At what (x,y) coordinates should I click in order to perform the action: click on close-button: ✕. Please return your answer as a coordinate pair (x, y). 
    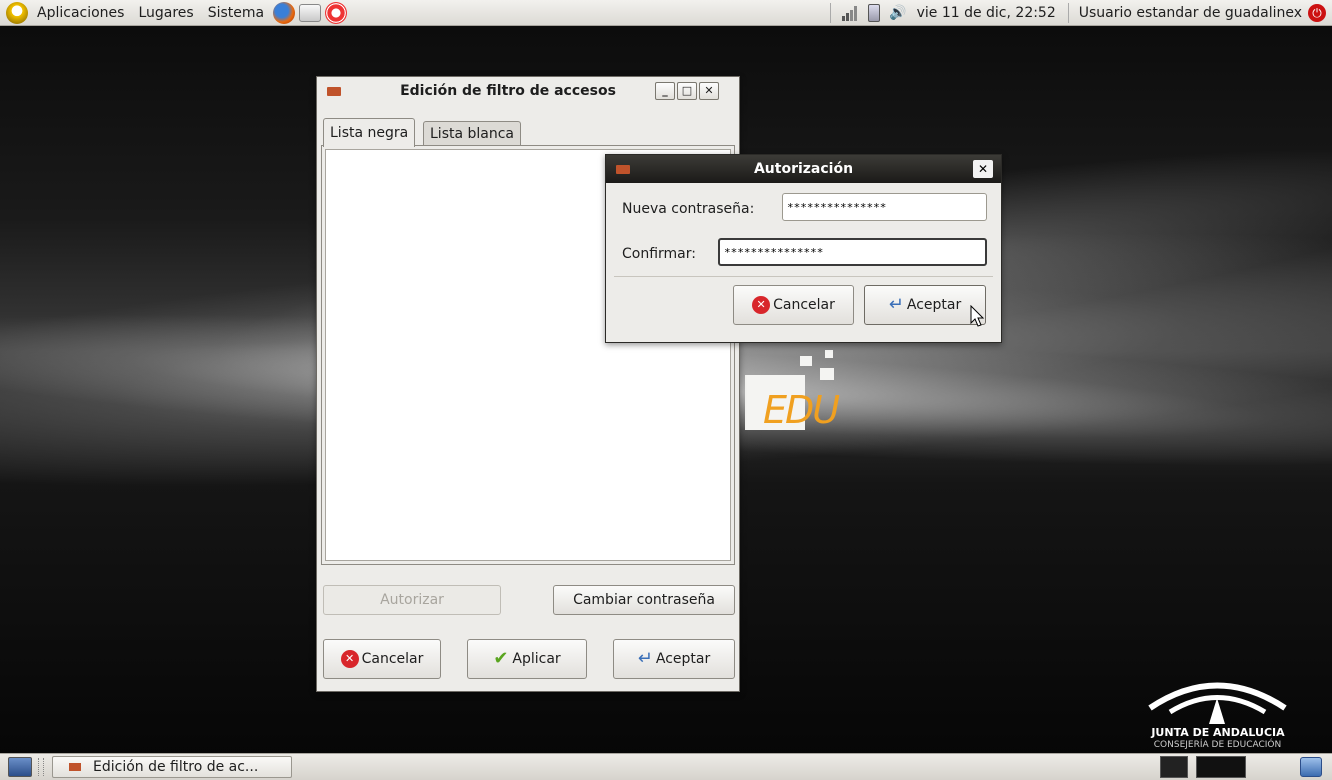
    Looking at the image, I should click on (709, 91).